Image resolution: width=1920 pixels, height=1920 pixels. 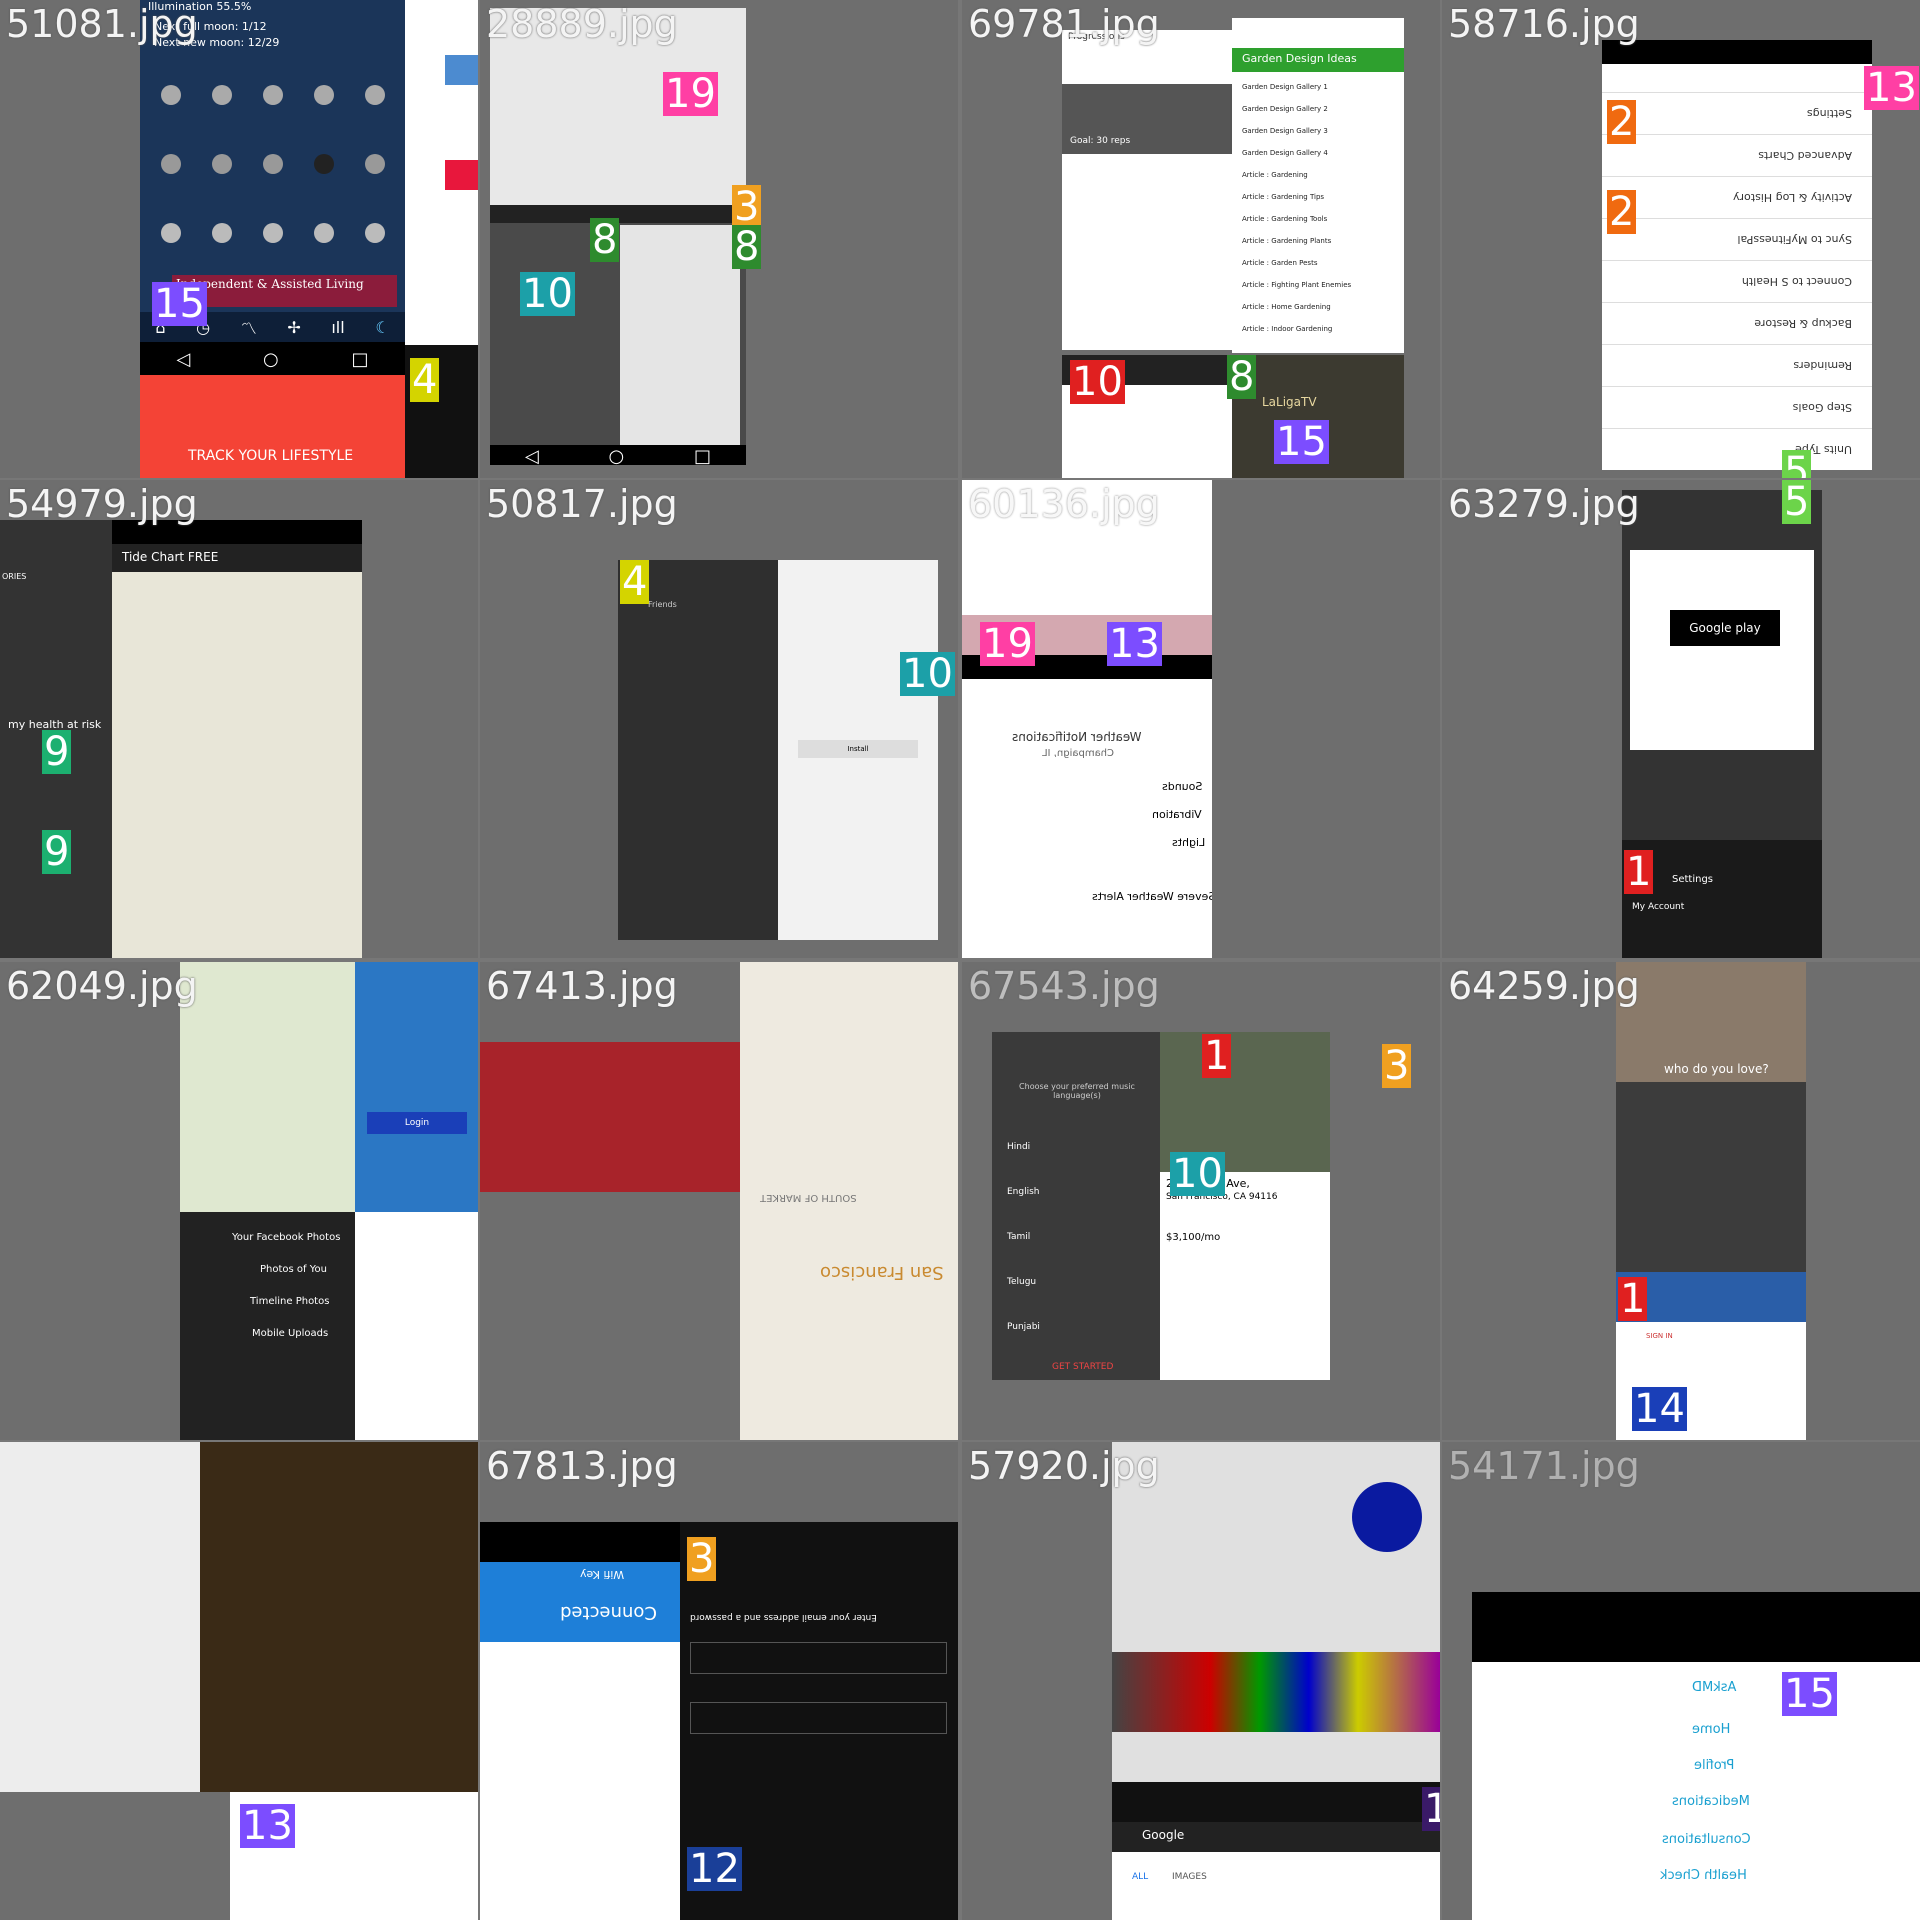 What do you see at coordinates (286, 1237) in the screenshot?
I see `fb-photos-row: Your Facebook Photos` at bounding box center [286, 1237].